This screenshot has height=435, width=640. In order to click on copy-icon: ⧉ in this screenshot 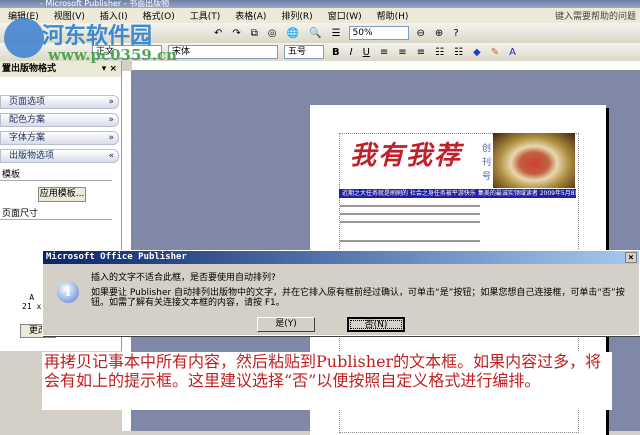, I will do `click(254, 33)`.